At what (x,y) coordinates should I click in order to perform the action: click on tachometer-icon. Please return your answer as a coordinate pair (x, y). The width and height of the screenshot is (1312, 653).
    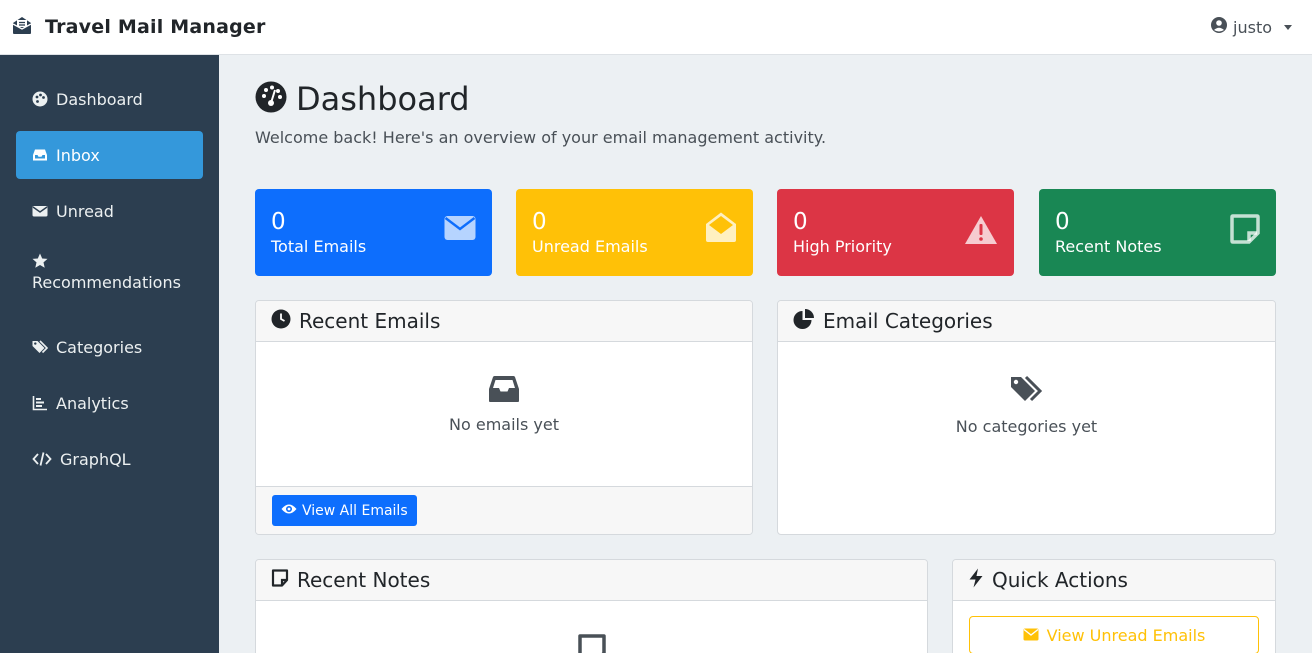
    Looking at the image, I should click on (271, 99).